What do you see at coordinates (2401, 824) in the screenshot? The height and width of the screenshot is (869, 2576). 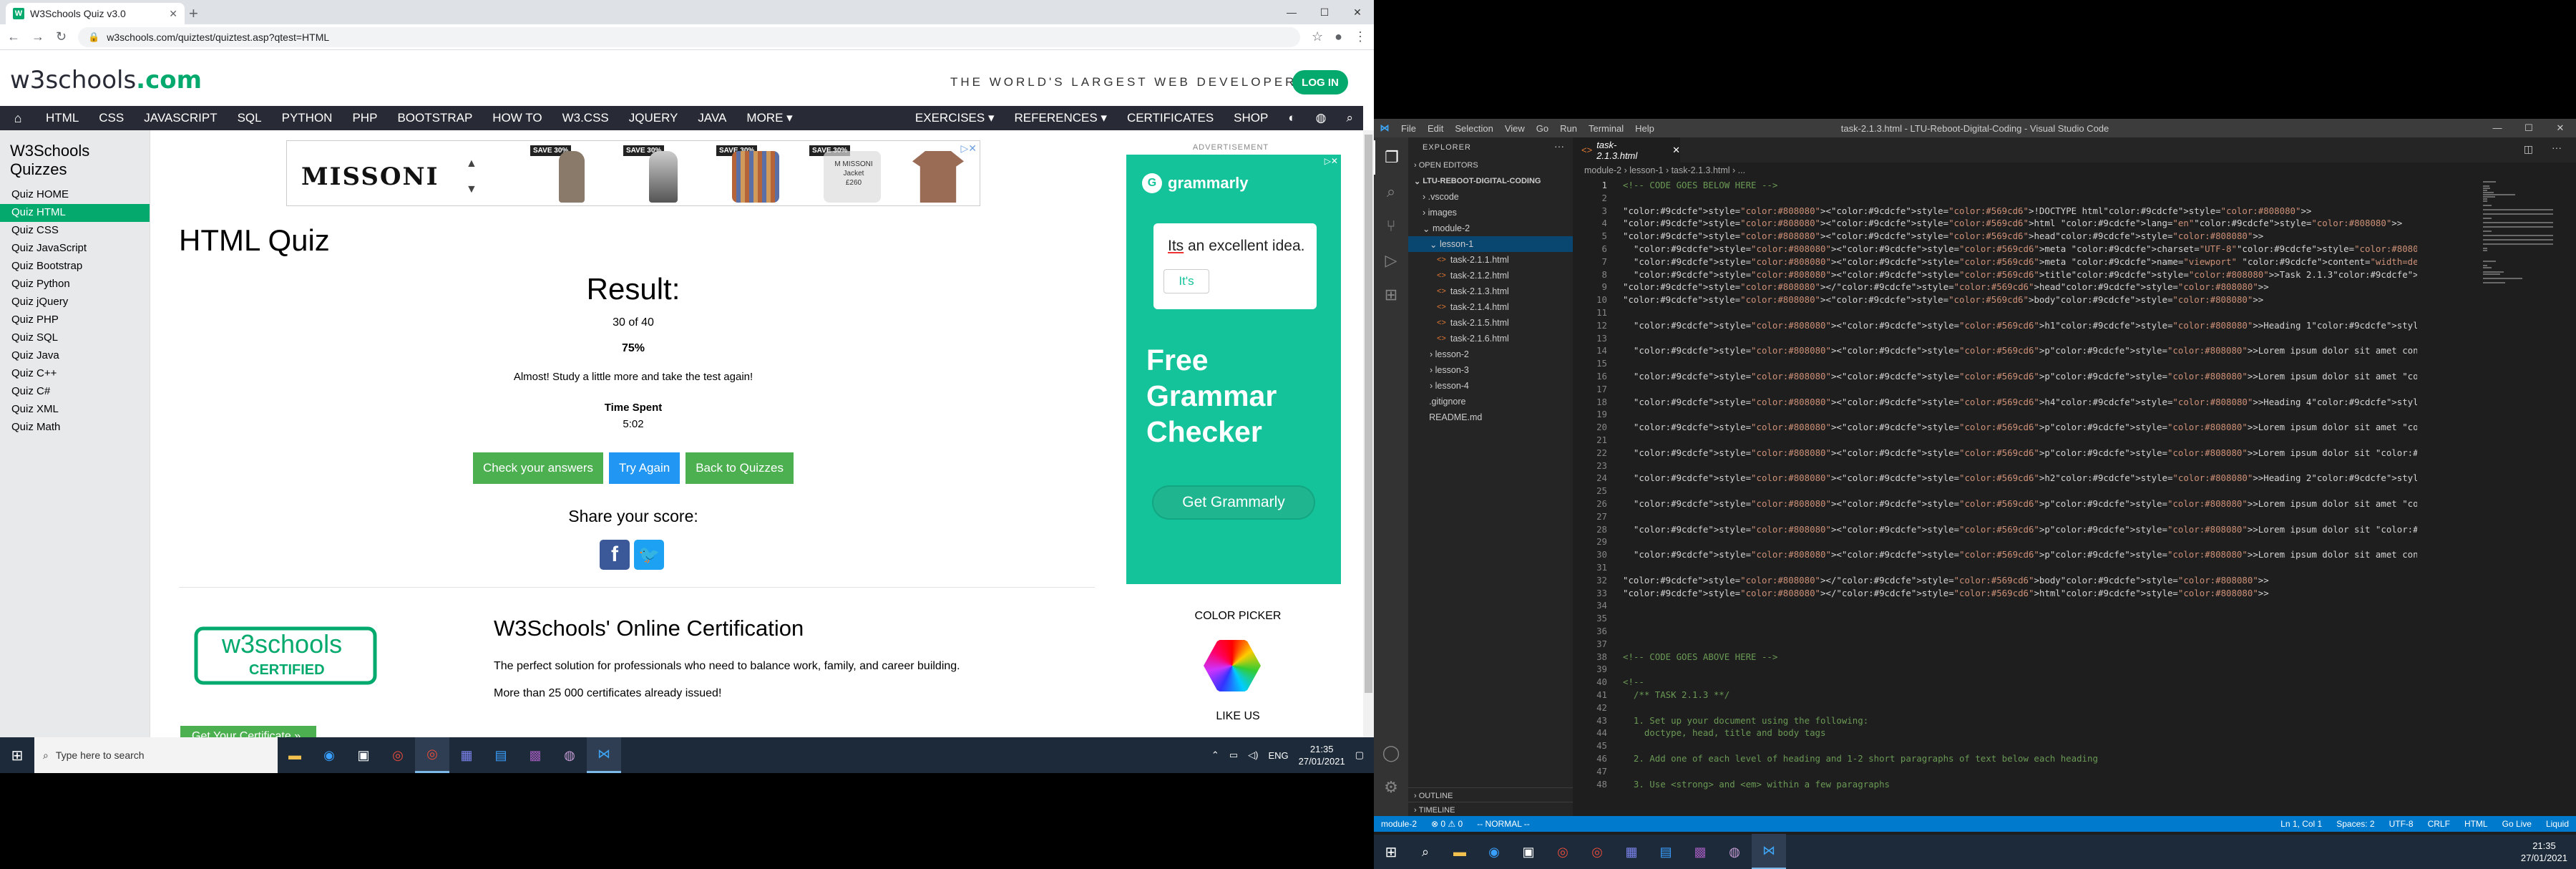 I see `status-item: UTF-8` at bounding box center [2401, 824].